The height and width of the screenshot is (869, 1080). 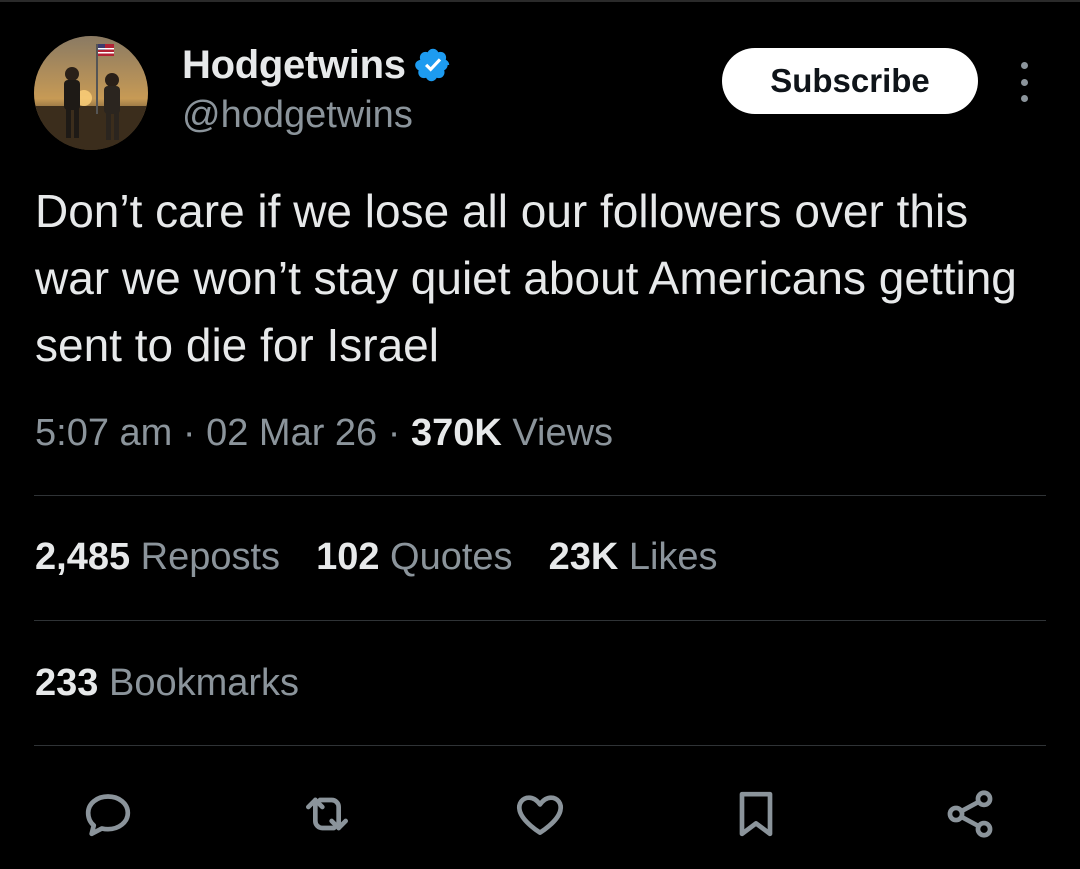 What do you see at coordinates (1024, 82) in the screenshot?
I see `more-options-icon` at bounding box center [1024, 82].